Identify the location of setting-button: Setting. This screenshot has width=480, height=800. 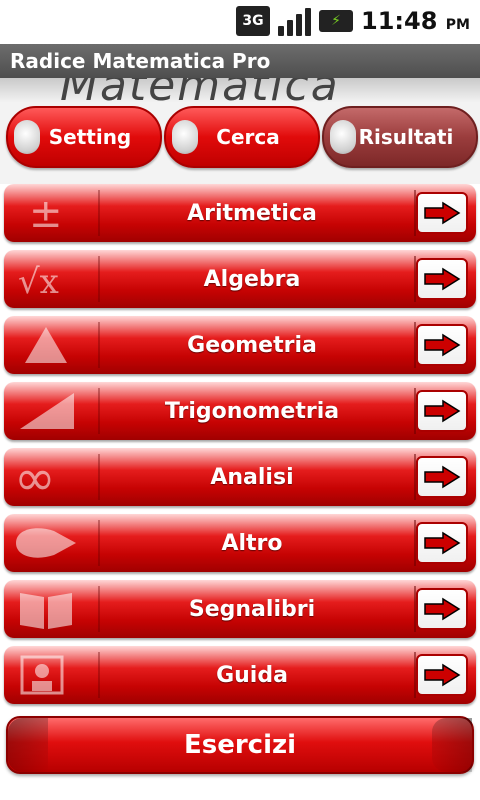
(84, 137).